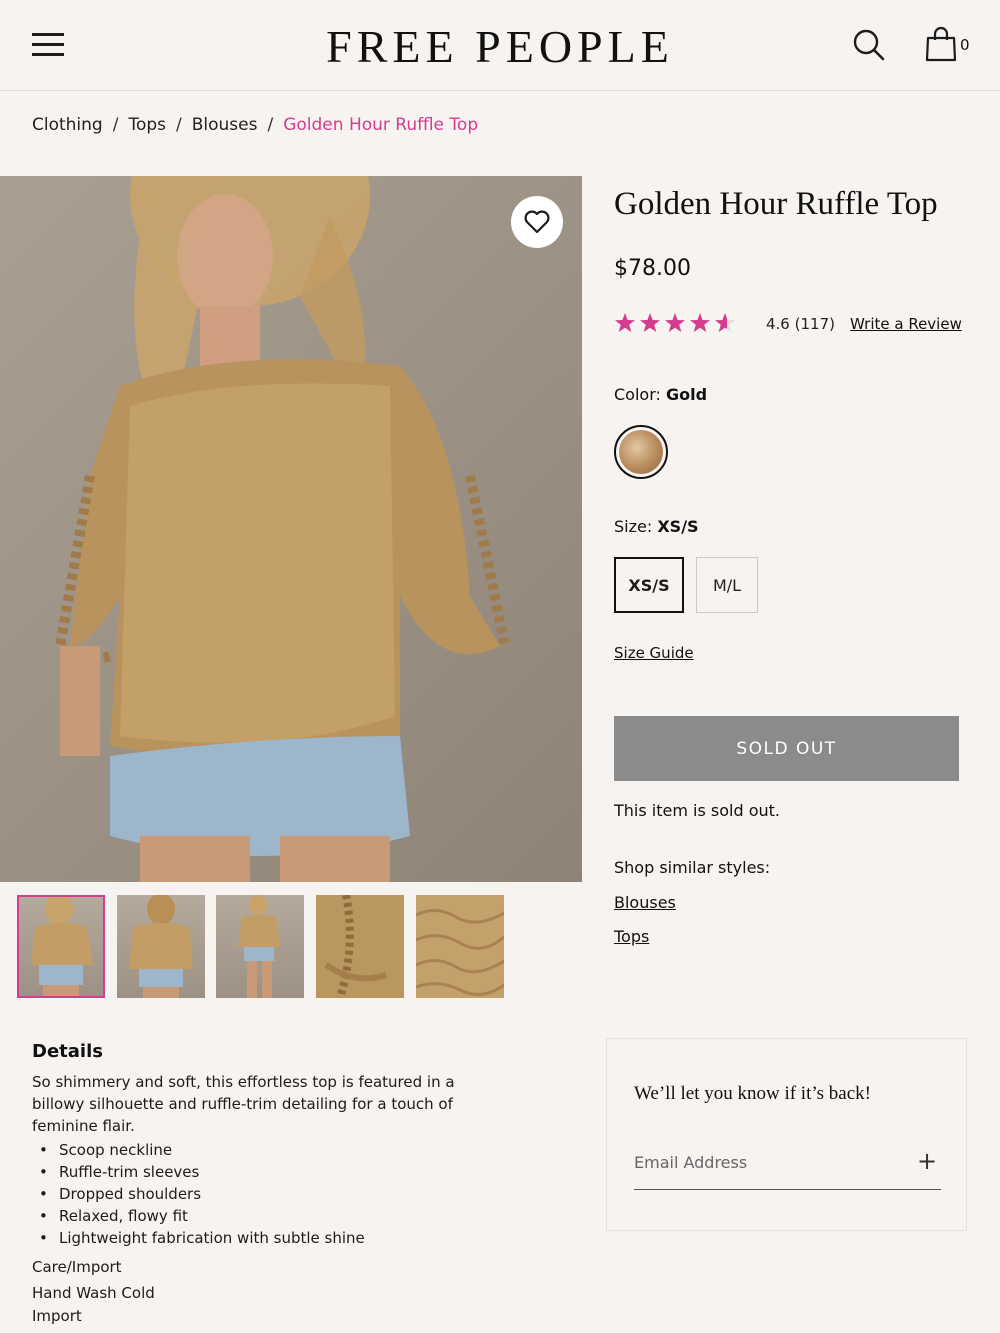 The width and height of the screenshot is (1000, 1333). I want to click on similar-link-tops: Tops, so click(631, 936).